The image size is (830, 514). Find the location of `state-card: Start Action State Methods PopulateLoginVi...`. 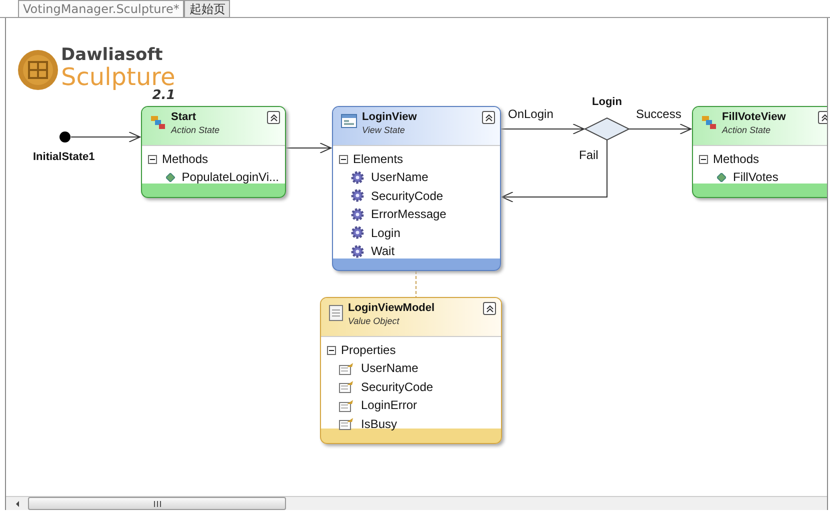

state-card: Start Action State Methods PopulateLoginVi... is located at coordinates (213, 152).